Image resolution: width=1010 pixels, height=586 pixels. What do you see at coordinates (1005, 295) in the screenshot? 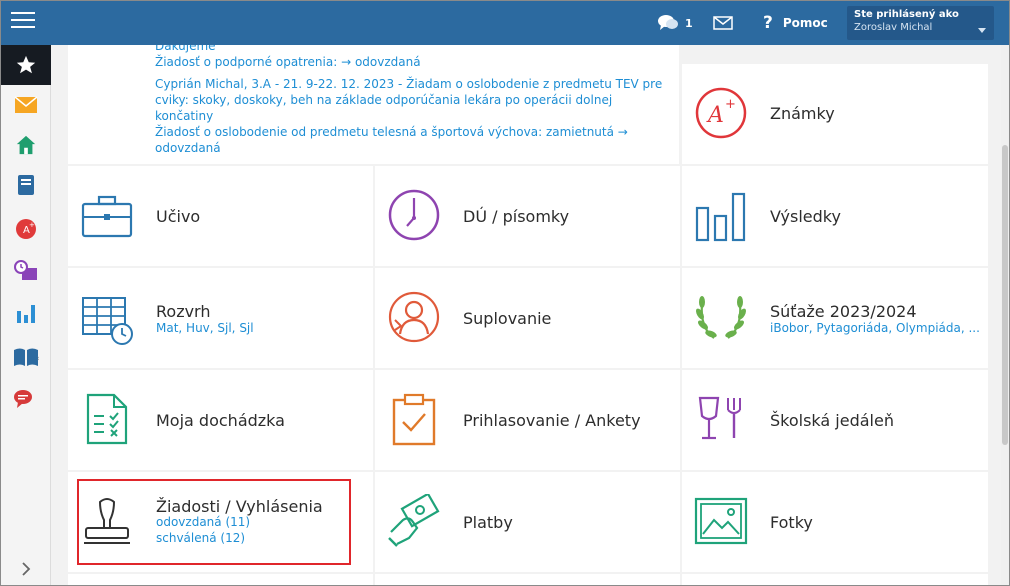
I see `scrollbar-thumb` at bounding box center [1005, 295].